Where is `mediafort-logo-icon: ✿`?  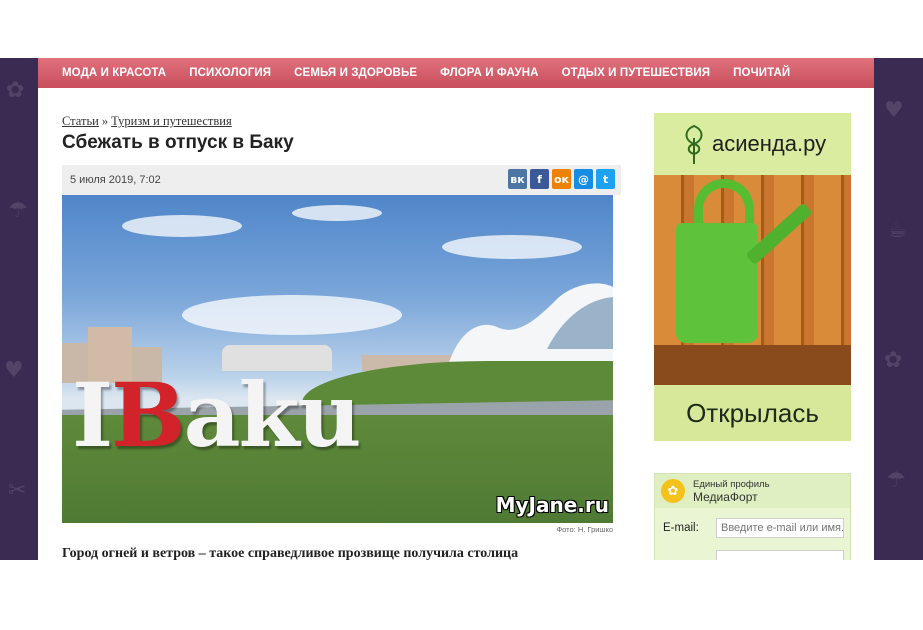 mediafort-logo-icon: ✿ is located at coordinates (673, 491).